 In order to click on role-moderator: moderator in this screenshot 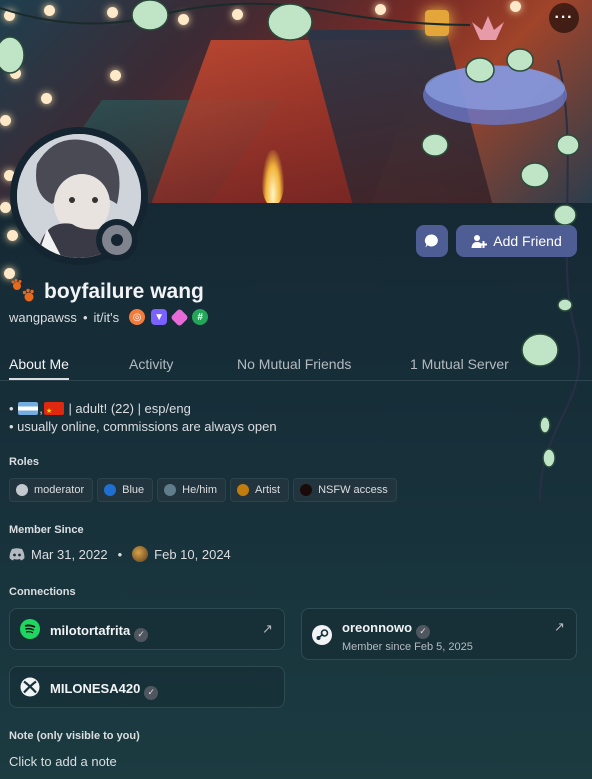, I will do `click(51, 490)`.